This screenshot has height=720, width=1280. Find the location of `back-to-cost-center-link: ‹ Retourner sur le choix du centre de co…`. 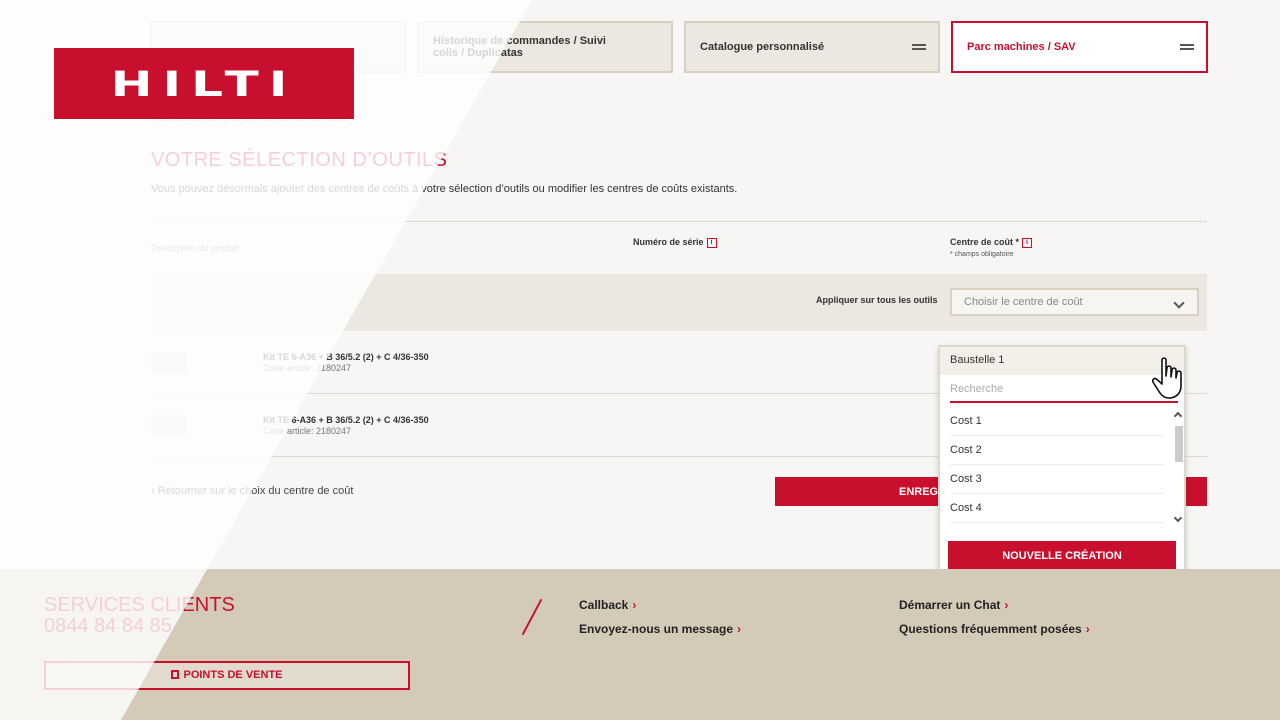

back-to-cost-center-link: ‹ Retourner sur le choix du centre de co… is located at coordinates (252, 491).